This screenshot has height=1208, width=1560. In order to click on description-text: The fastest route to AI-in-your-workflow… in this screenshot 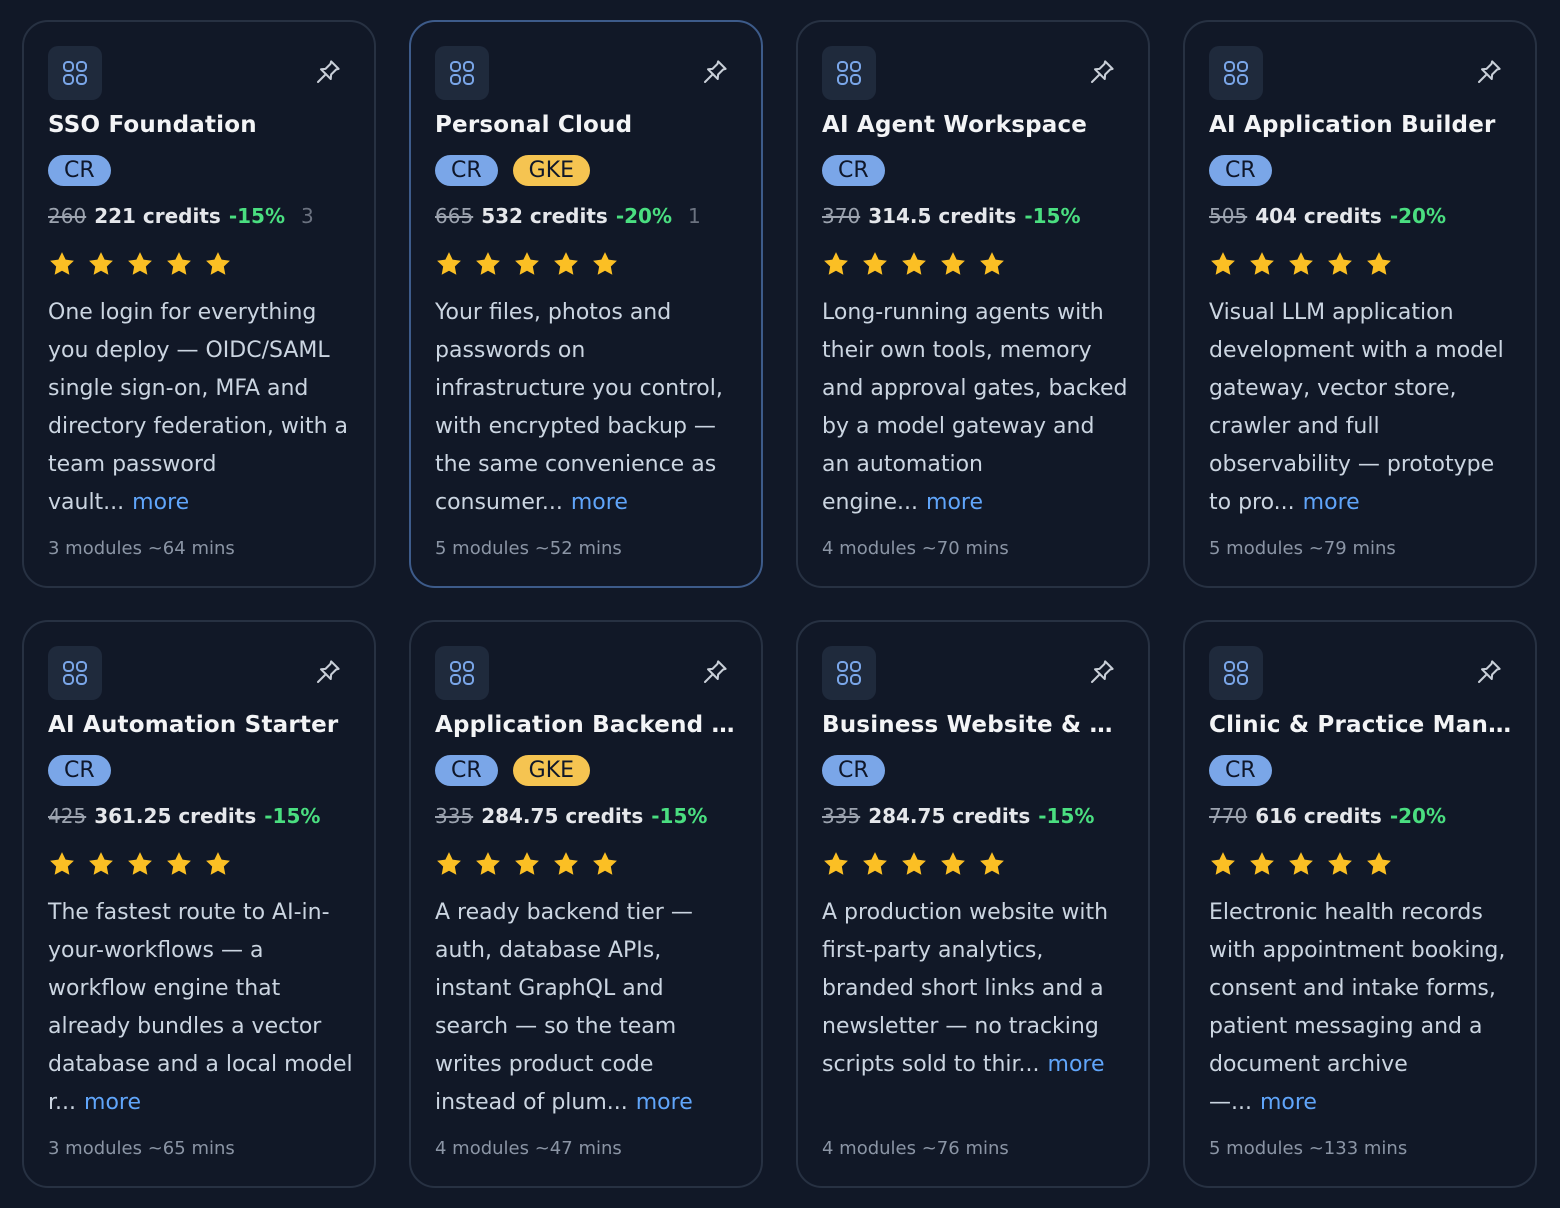, I will do `click(200, 1007)`.